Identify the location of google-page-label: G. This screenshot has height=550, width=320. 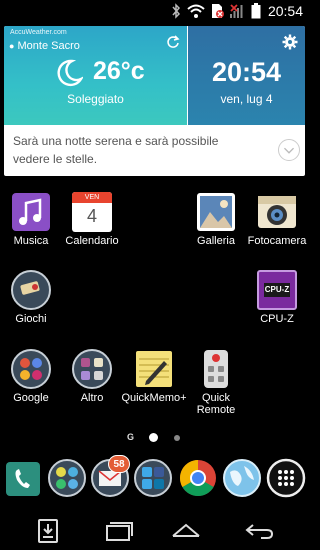
(130, 437).